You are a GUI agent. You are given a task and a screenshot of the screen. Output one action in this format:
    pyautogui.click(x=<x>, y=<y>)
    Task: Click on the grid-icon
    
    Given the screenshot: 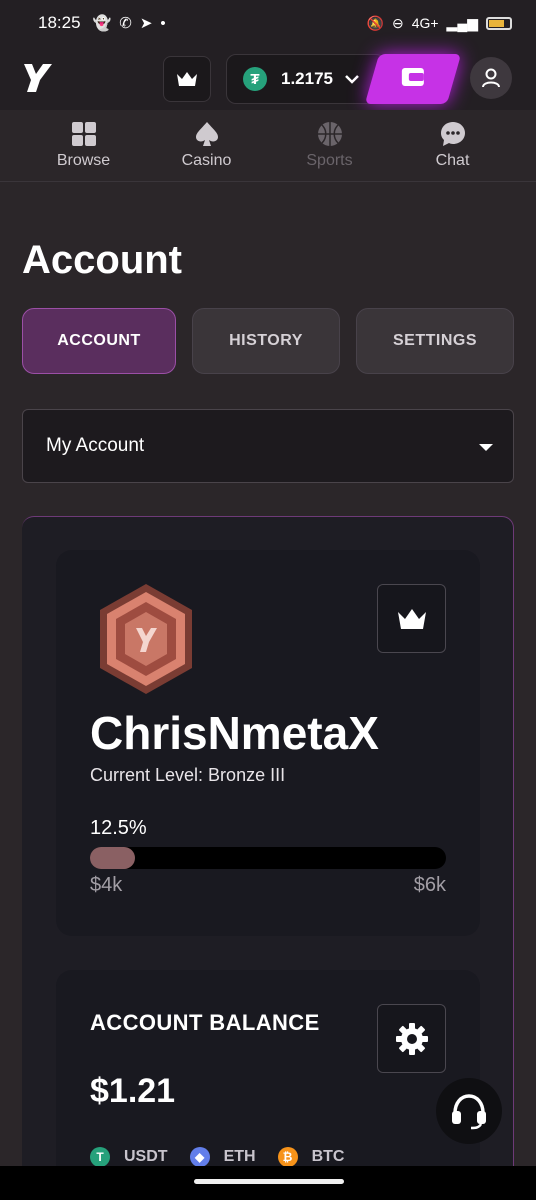 What is the action you would take?
    pyautogui.click(x=83, y=134)
    